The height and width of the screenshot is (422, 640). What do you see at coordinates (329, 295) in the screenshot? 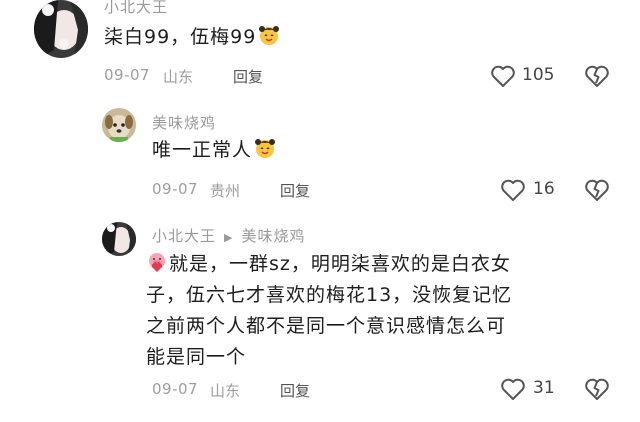
I see `text-line: 子，伍六七才喜欢的梅花13，没恢复记忆` at bounding box center [329, 295].